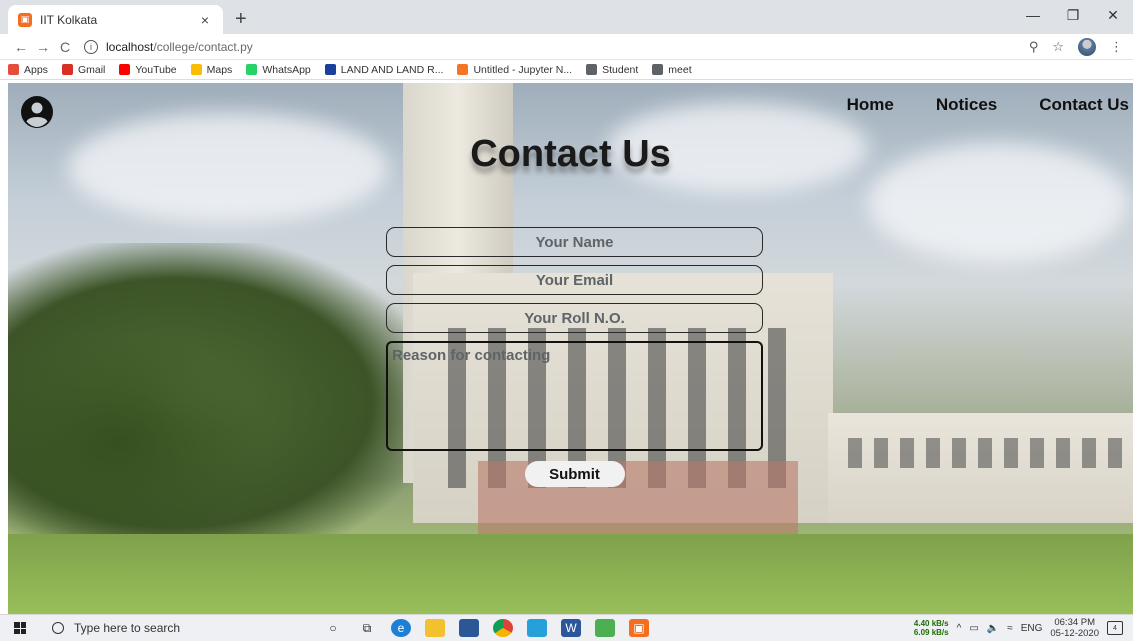  What do you see at coordinates (1032, 628) in the screenshot?
I see `language-indicator: ENG` at bounding box center [1032, 628].